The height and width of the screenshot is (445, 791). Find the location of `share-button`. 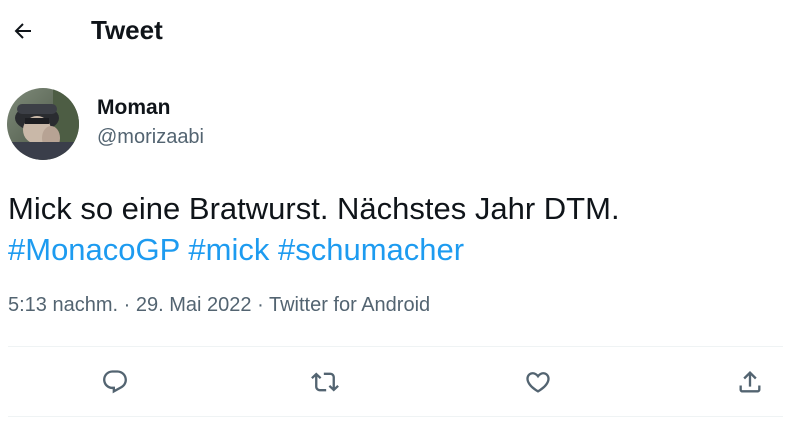

share-button is located at coordinates (750, 382).